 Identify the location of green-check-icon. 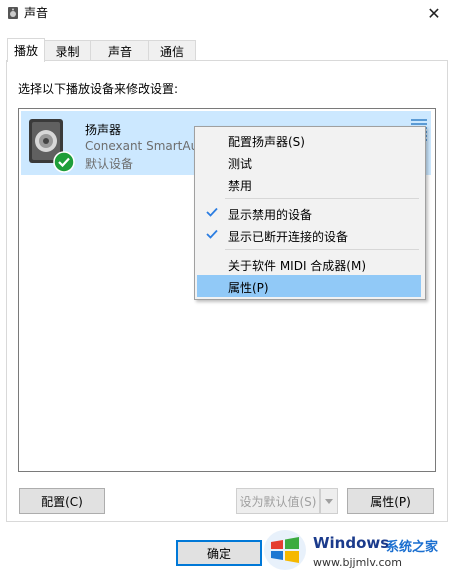
(64, 162).